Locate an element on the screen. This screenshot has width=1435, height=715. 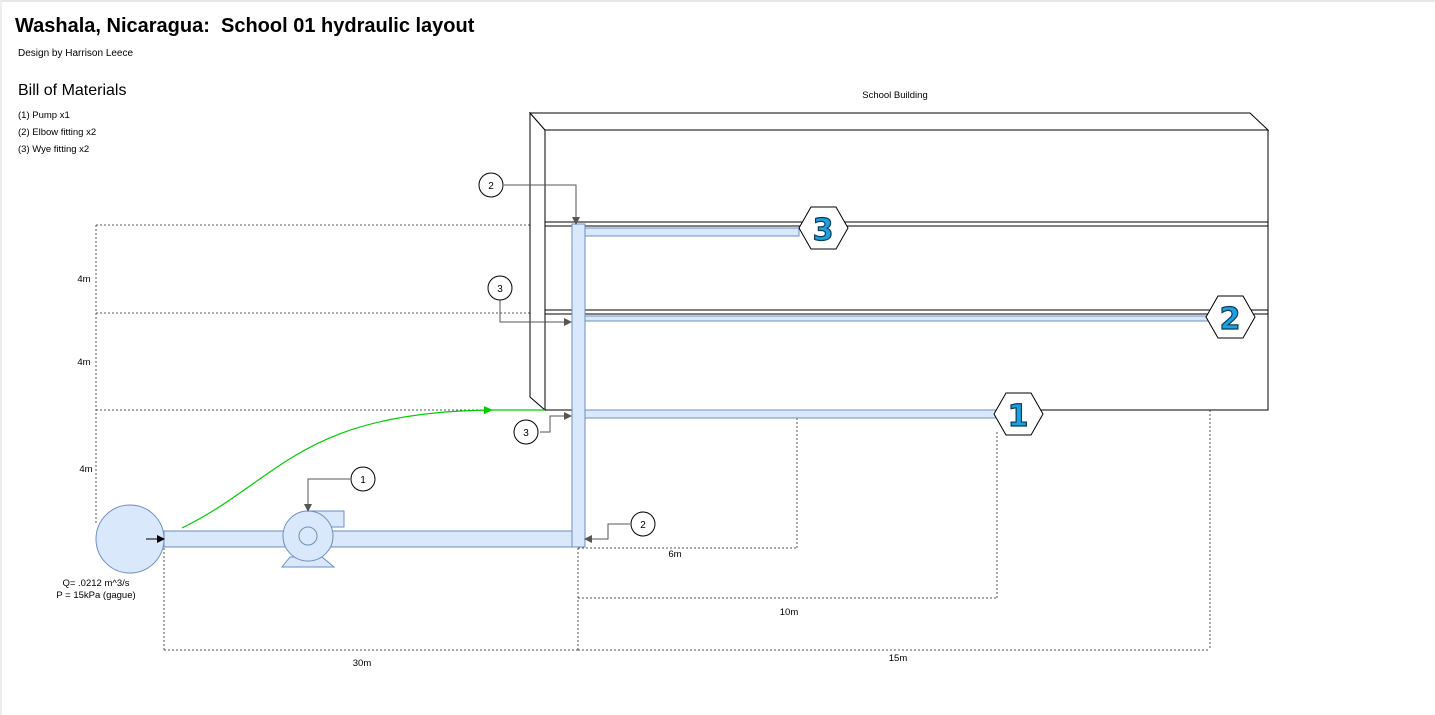
callout-elbow-top: 2 is located at coordinates (491, 185).